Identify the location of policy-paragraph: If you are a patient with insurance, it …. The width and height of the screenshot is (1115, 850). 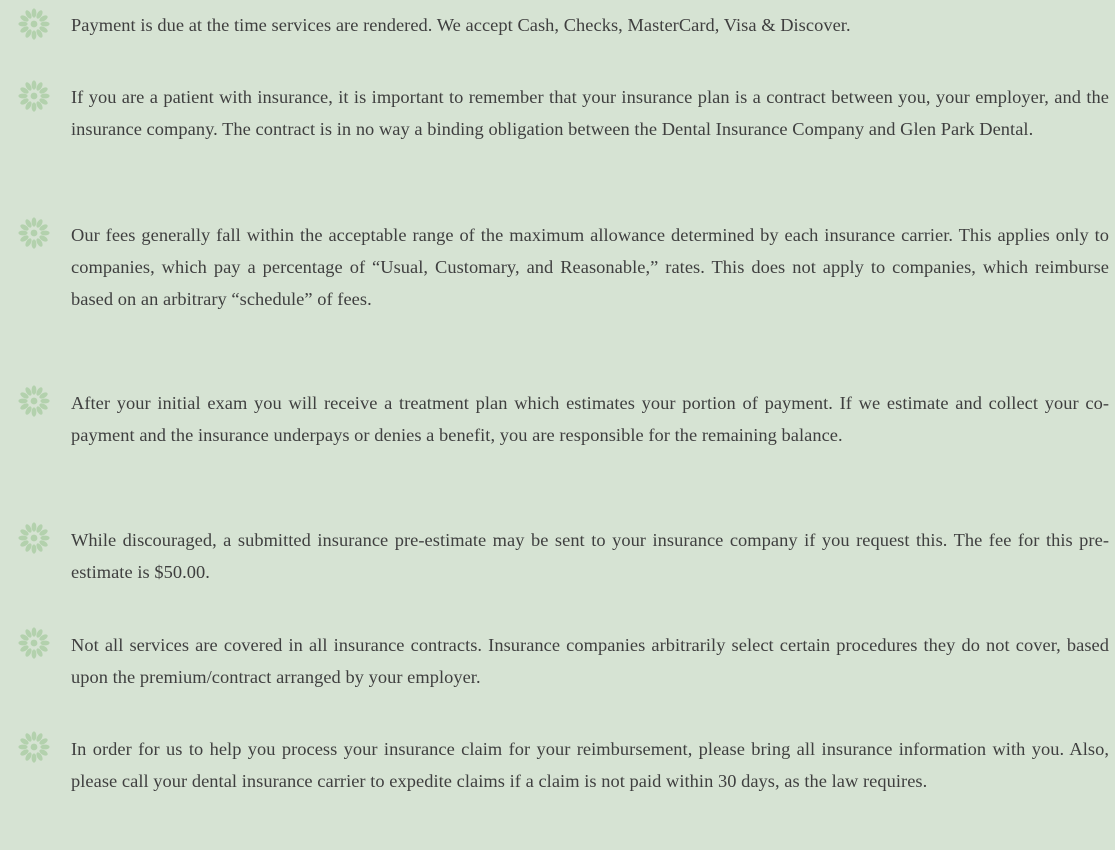
(590, 113).